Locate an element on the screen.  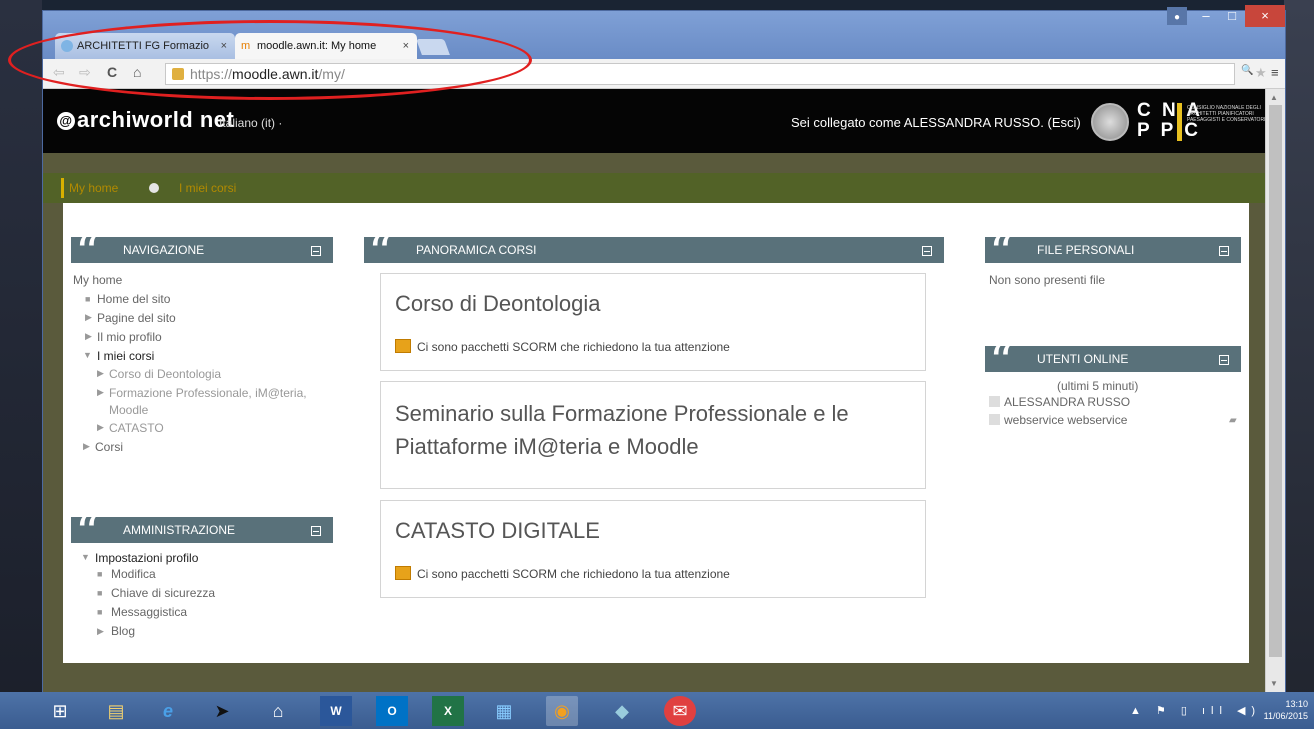
user-name: webservice webservice is located at coordinates (1066, 420).